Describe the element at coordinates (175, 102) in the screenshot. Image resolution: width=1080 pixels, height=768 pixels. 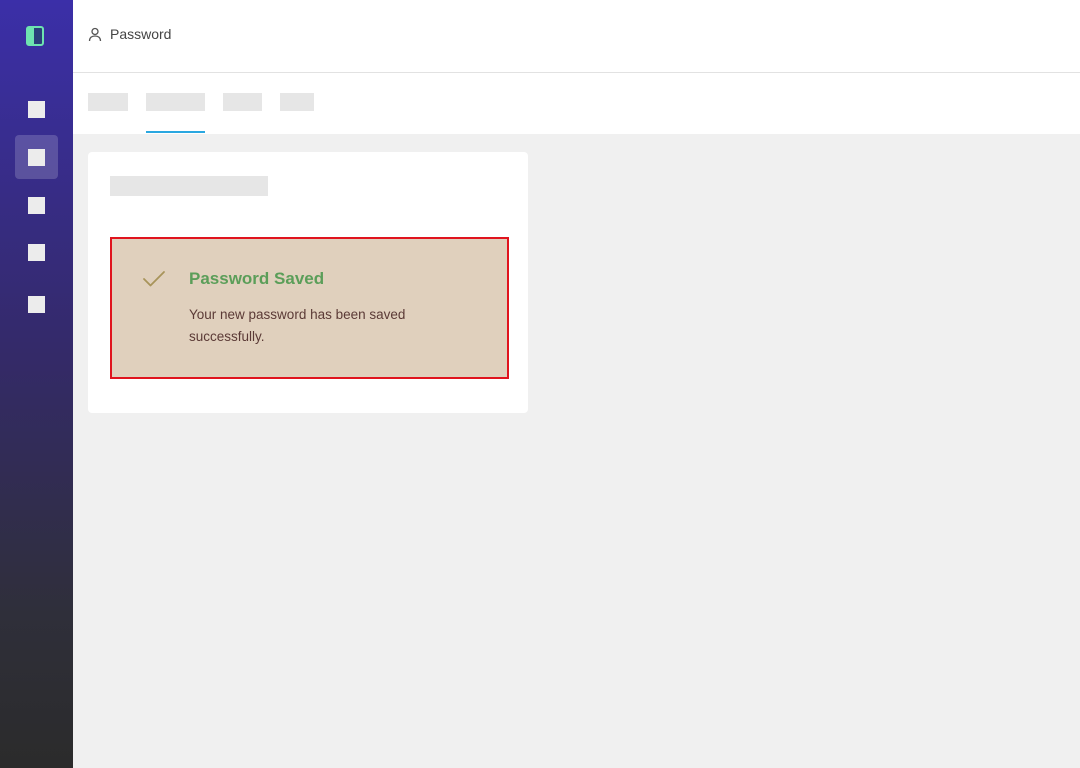
I see `tab-2-active` at that location.